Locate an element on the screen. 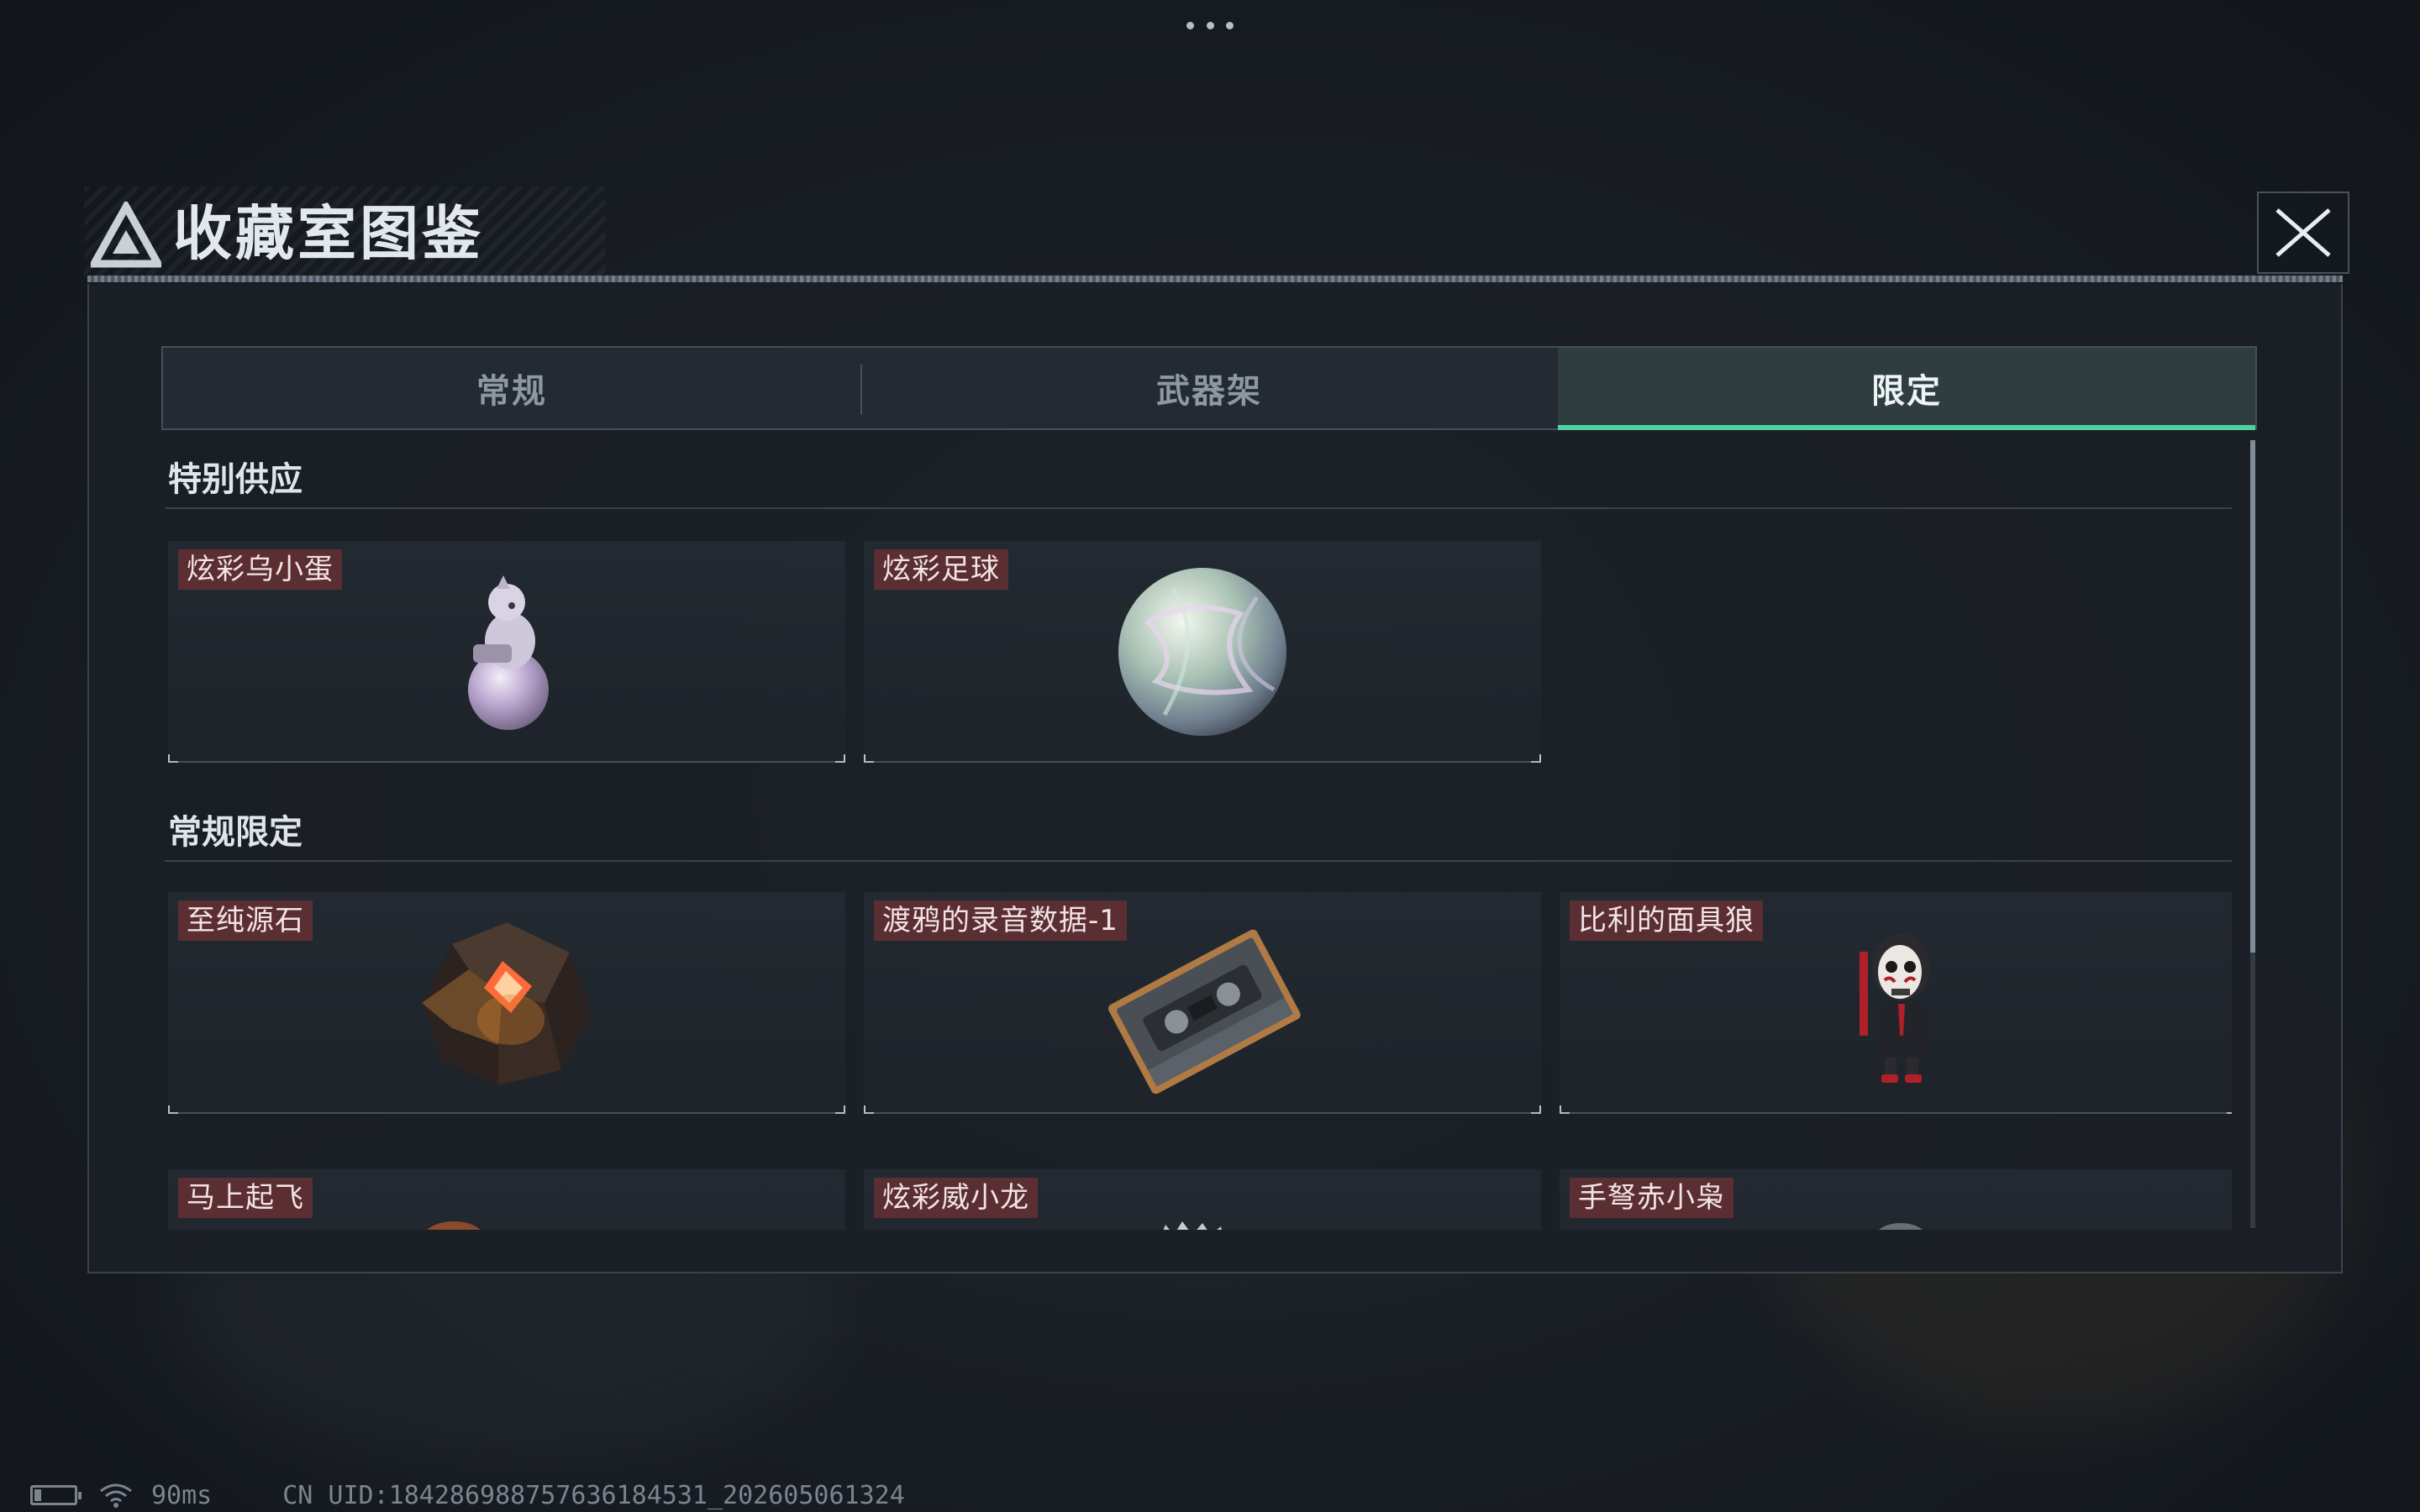 The image size is (2420, 1512). cassette-tape-icon is located at coordinates (1204, 1012).